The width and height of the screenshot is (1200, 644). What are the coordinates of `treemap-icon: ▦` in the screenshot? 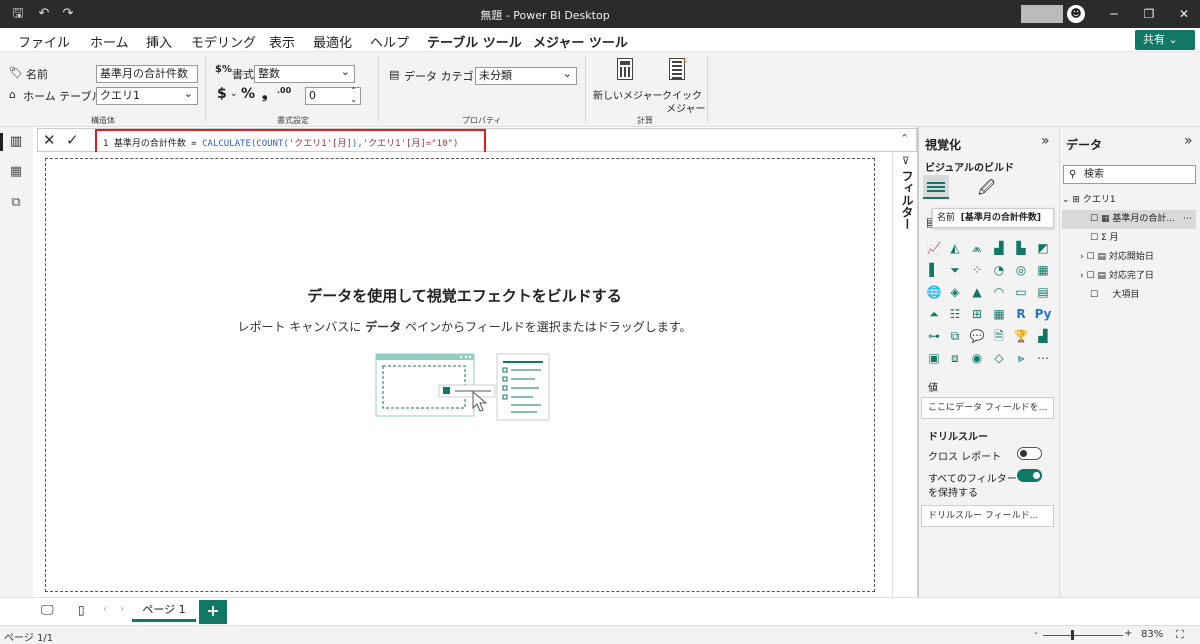 It's located at (1043, 270).